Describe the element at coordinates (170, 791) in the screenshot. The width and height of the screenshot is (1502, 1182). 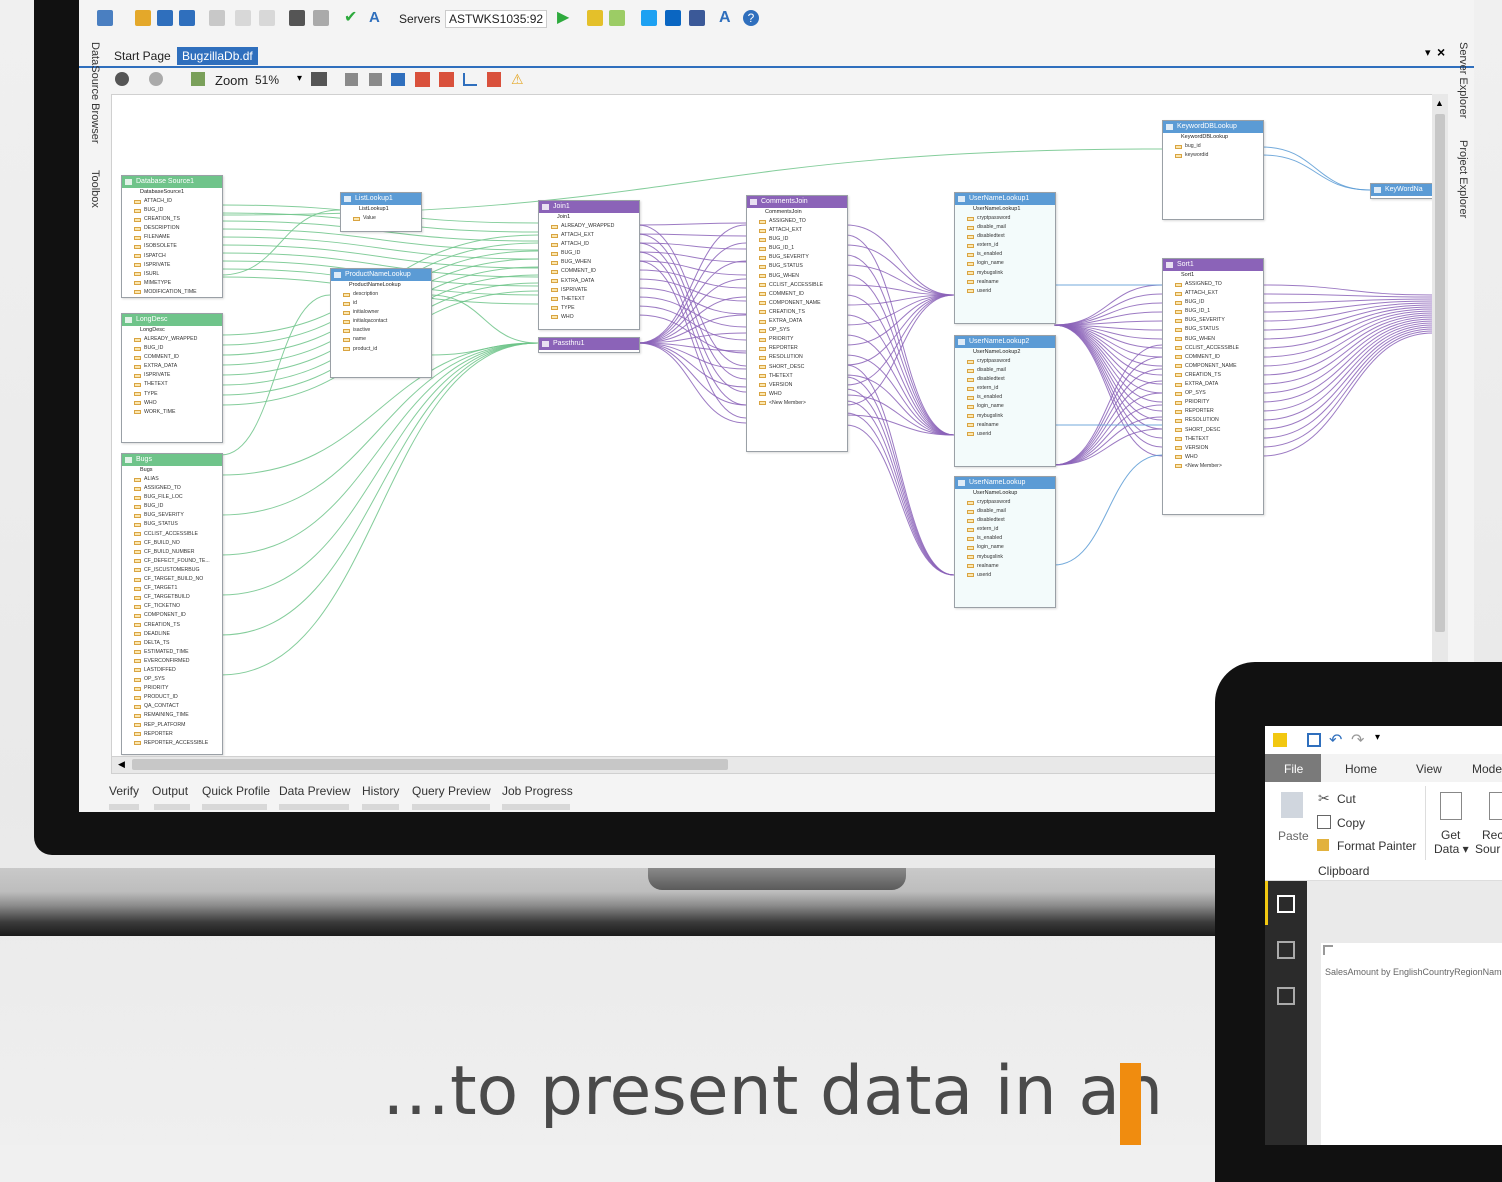
I see `tab-output: Output` at that location.